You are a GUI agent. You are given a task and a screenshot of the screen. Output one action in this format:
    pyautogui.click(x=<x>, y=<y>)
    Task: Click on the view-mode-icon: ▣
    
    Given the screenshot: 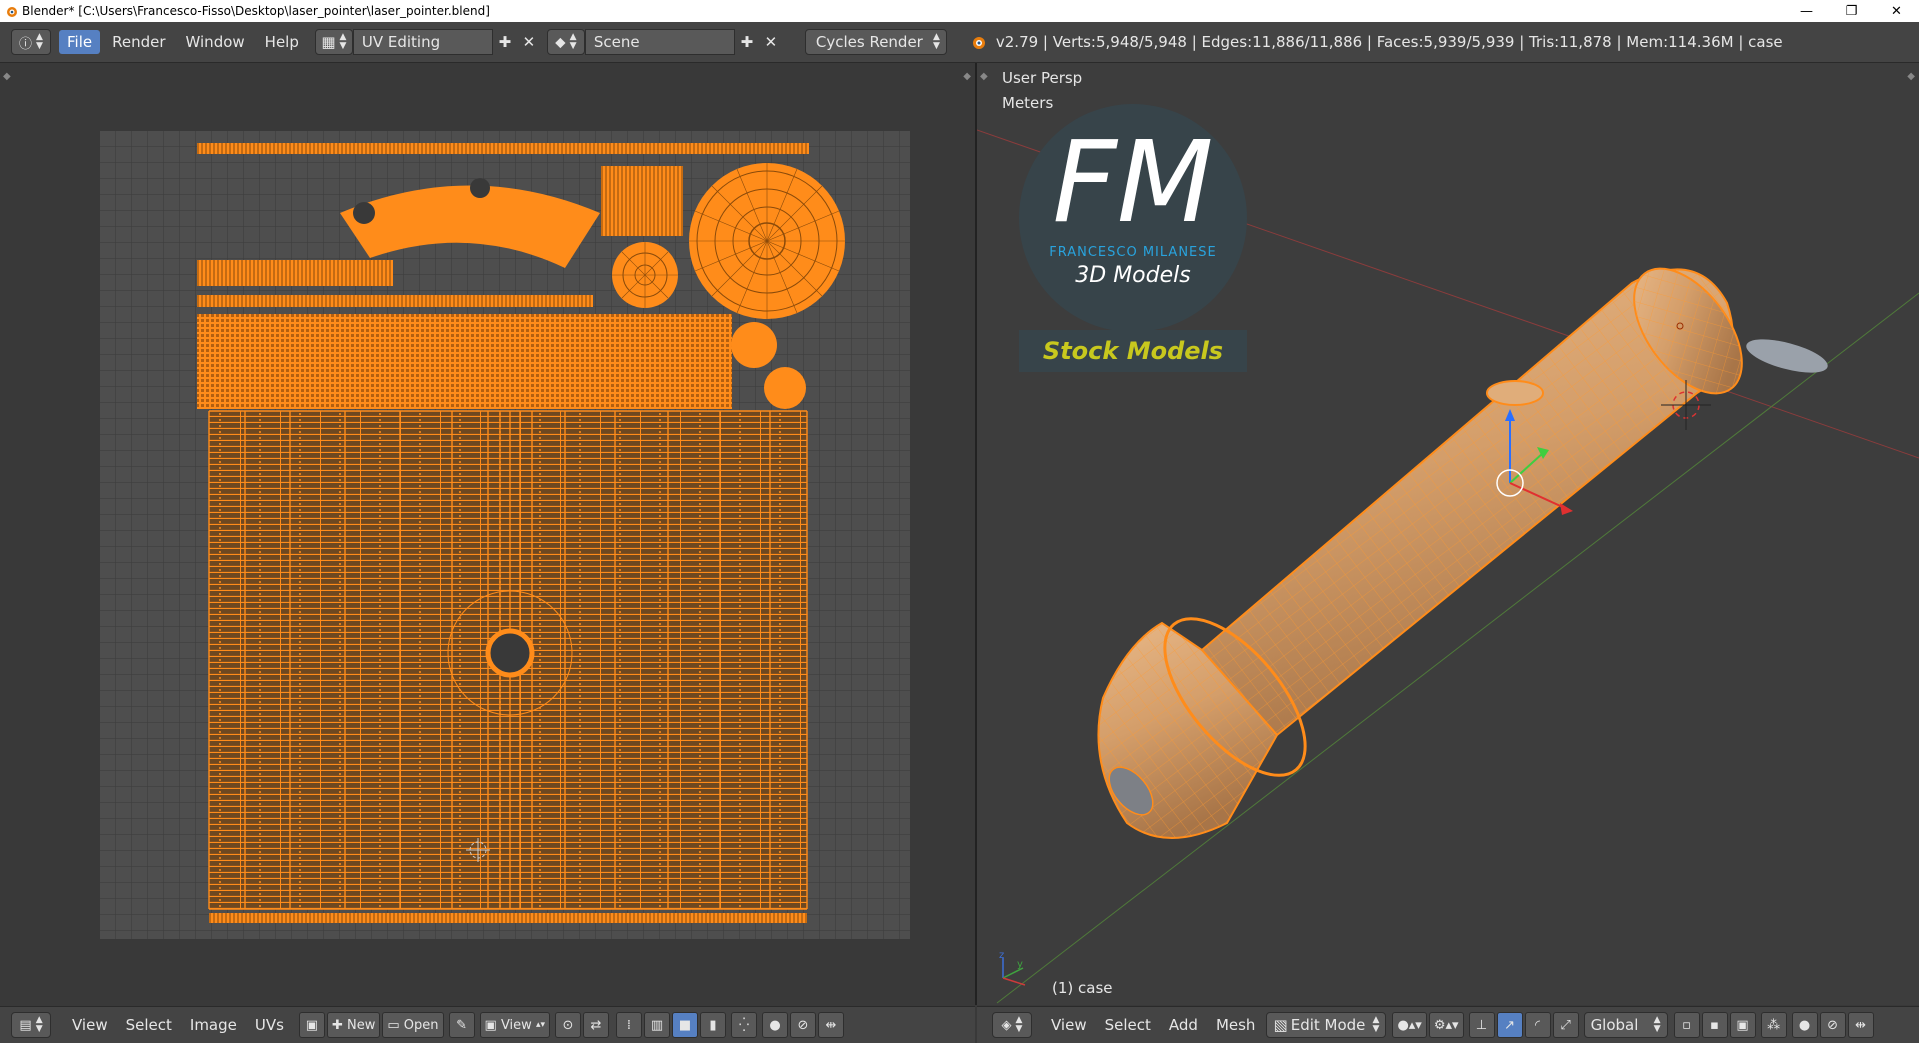 What is the action you would take?
    pyautogui.click(x=490, y=1025)
    